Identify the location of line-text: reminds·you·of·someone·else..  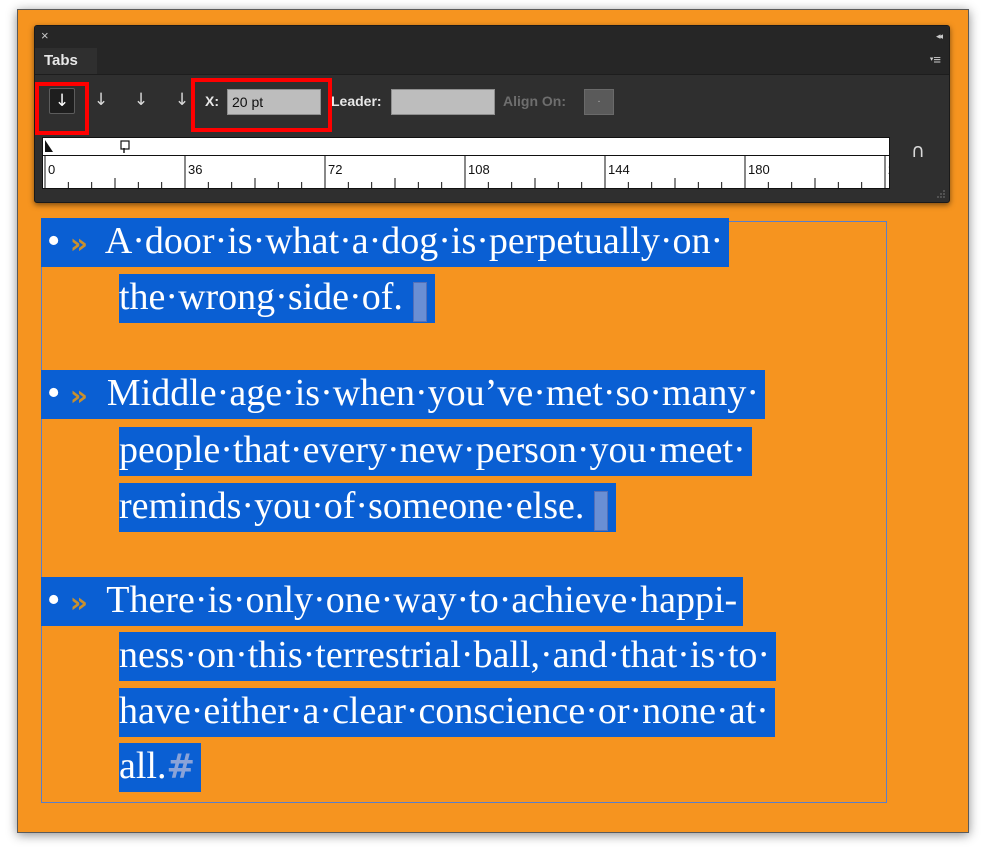
(352, 506).